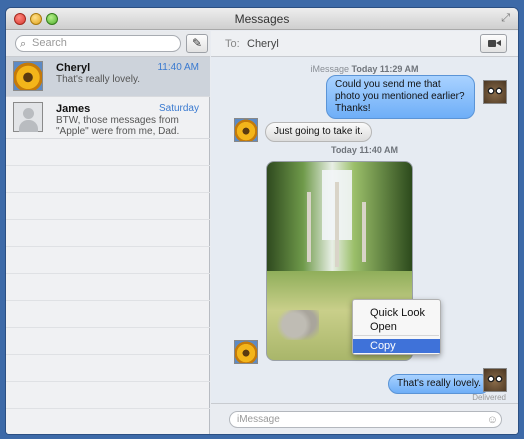 The width and height of the screenshot is (524, 439). I want to click on to-label: To:, so click(232, 44).